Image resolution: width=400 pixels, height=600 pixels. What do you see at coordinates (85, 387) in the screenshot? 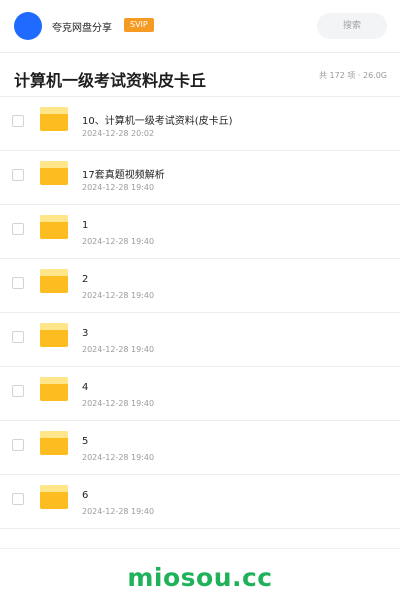
I see `file-name: 4` at bounding box center [85, 387].